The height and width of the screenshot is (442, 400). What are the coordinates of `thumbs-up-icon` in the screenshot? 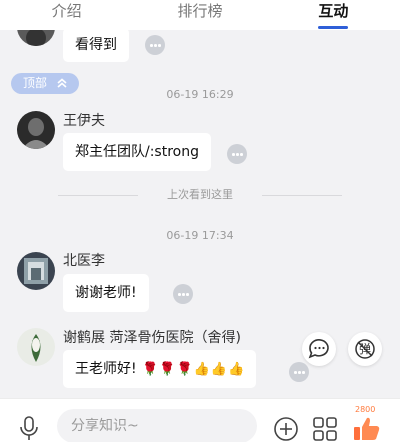 It's located at (367, 429).